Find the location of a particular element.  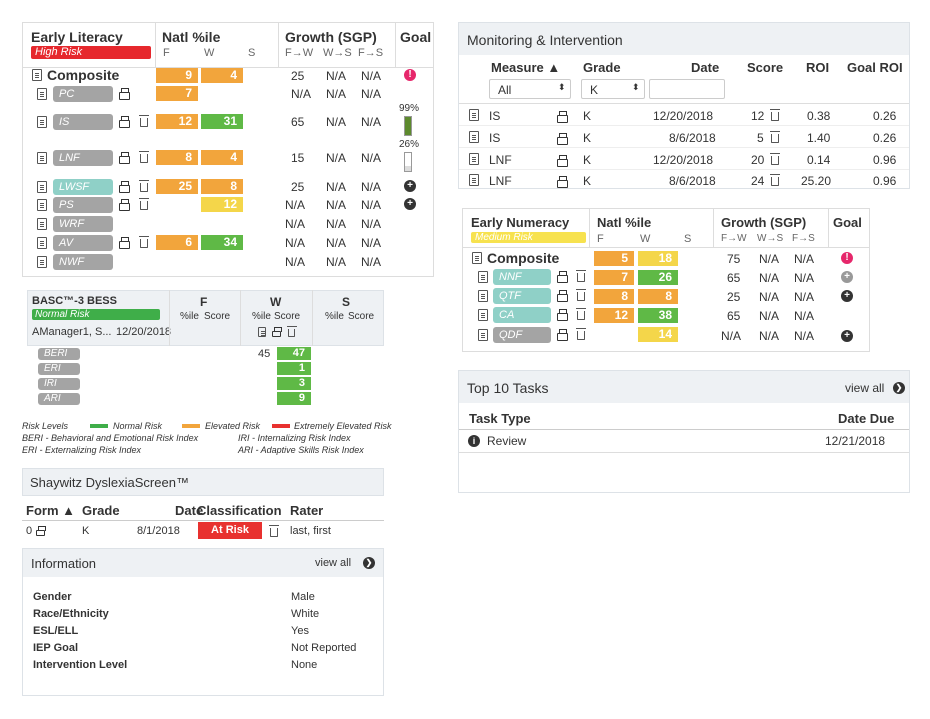

basc-sub-w: %ile is located at coordinates (261, 316).